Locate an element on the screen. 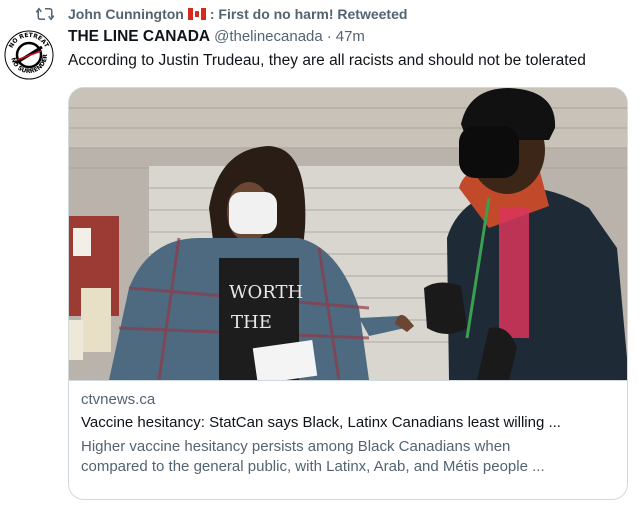 This screenshot has height=510, width=640. card-domain: ctvnews.ca is located at coordinates (118, 399).